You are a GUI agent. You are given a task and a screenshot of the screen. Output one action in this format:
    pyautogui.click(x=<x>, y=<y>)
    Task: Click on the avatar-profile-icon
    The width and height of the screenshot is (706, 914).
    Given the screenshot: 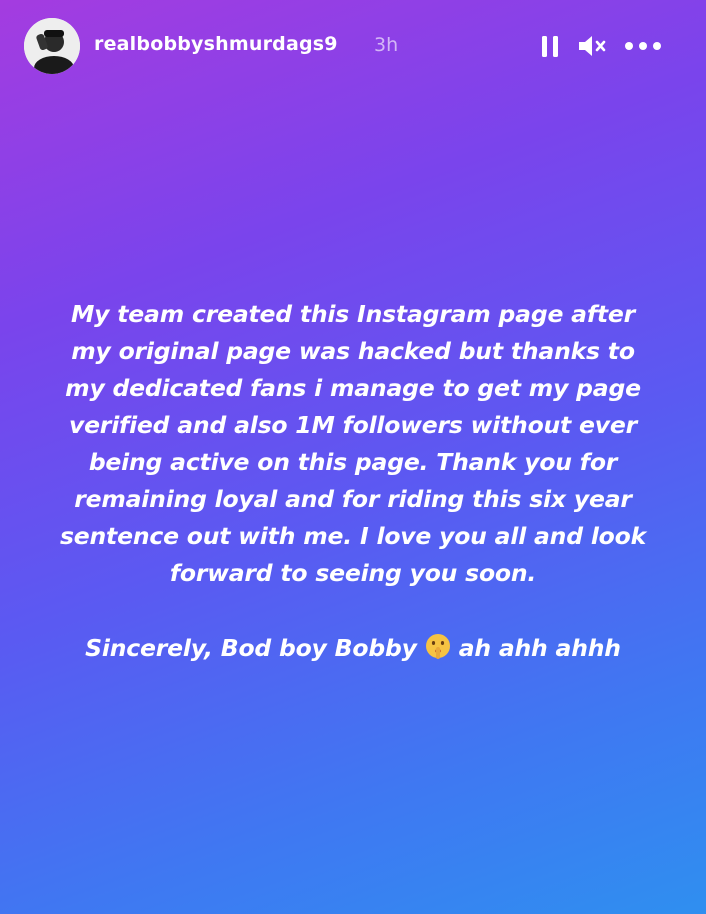 What is the action you would take?
    pyautogui.click(x=52, y=46)
    